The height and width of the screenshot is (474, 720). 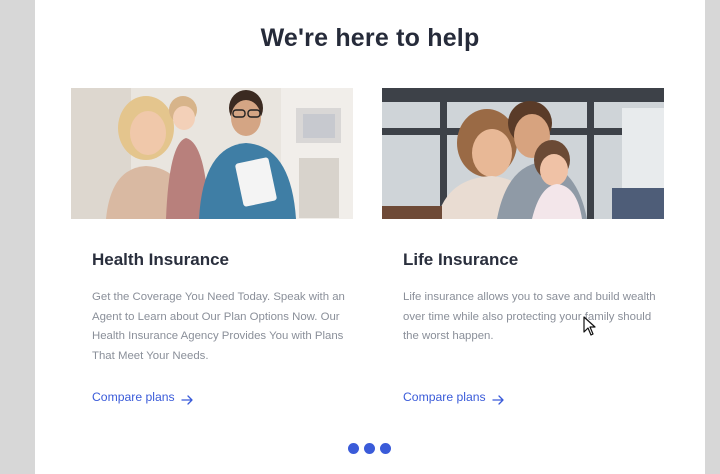 I want to click on section-title: We're here to help, so click(x=370, y=38).